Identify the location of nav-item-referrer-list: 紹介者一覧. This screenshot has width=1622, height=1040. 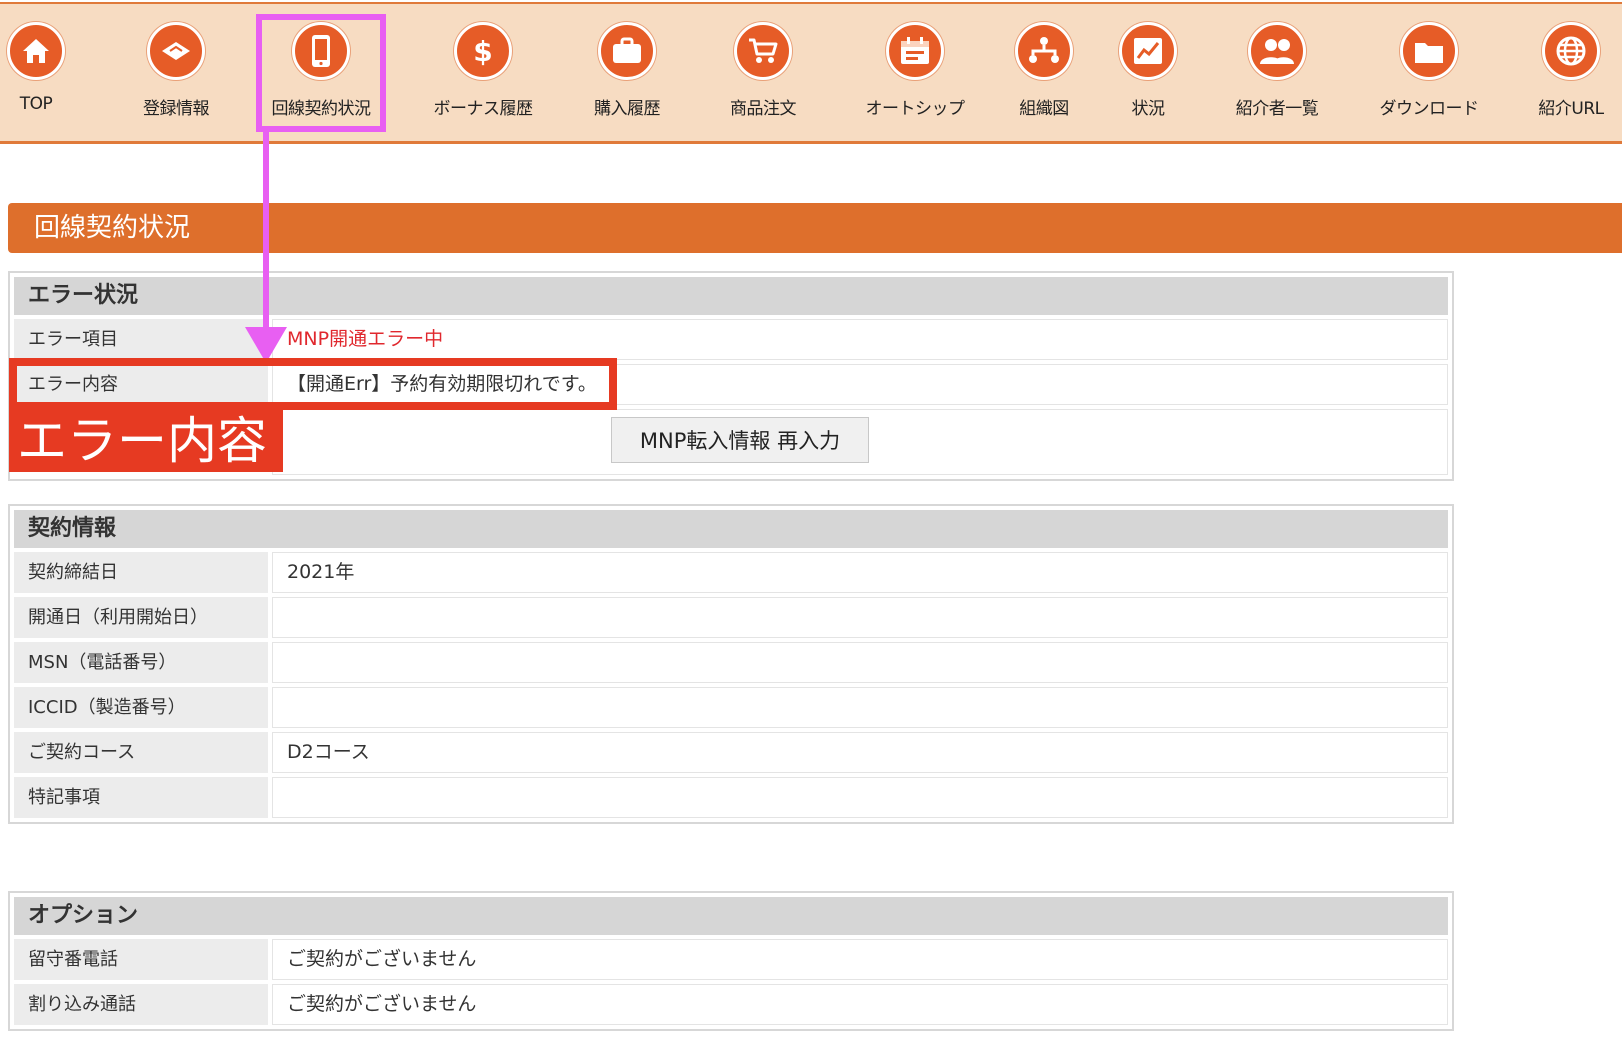
(1277, 70).